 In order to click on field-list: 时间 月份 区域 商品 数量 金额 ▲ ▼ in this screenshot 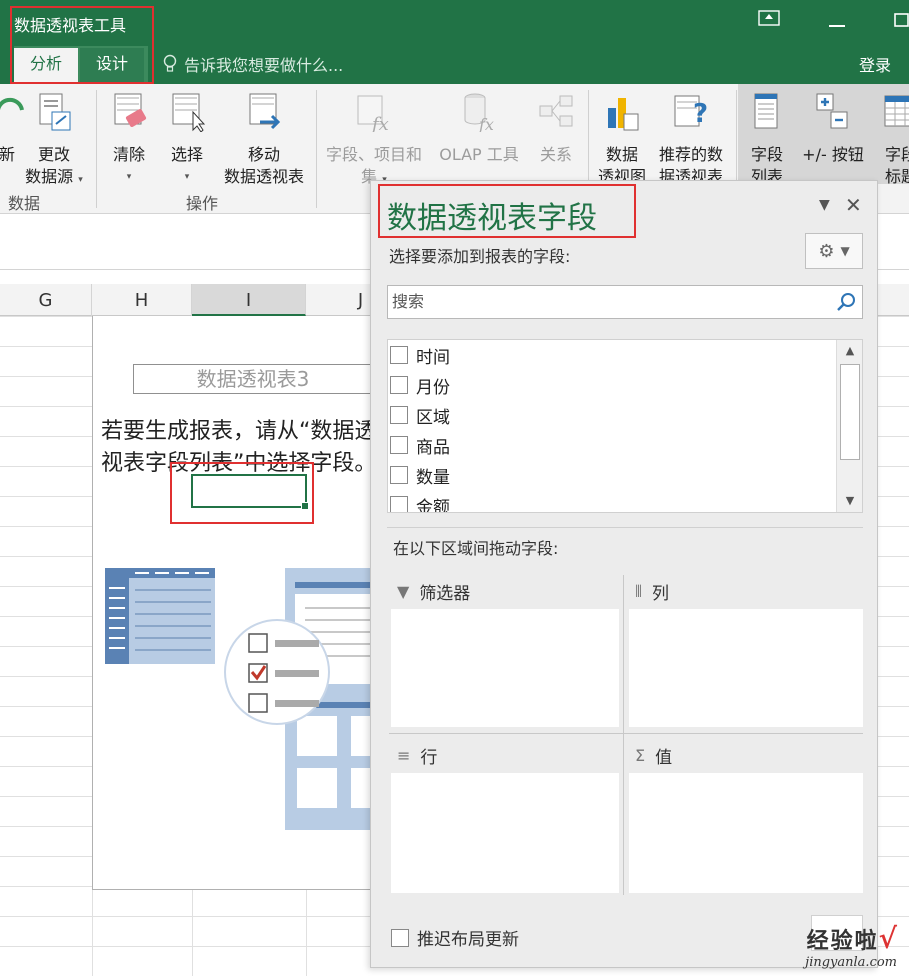, I will do `click(625, 426)`.